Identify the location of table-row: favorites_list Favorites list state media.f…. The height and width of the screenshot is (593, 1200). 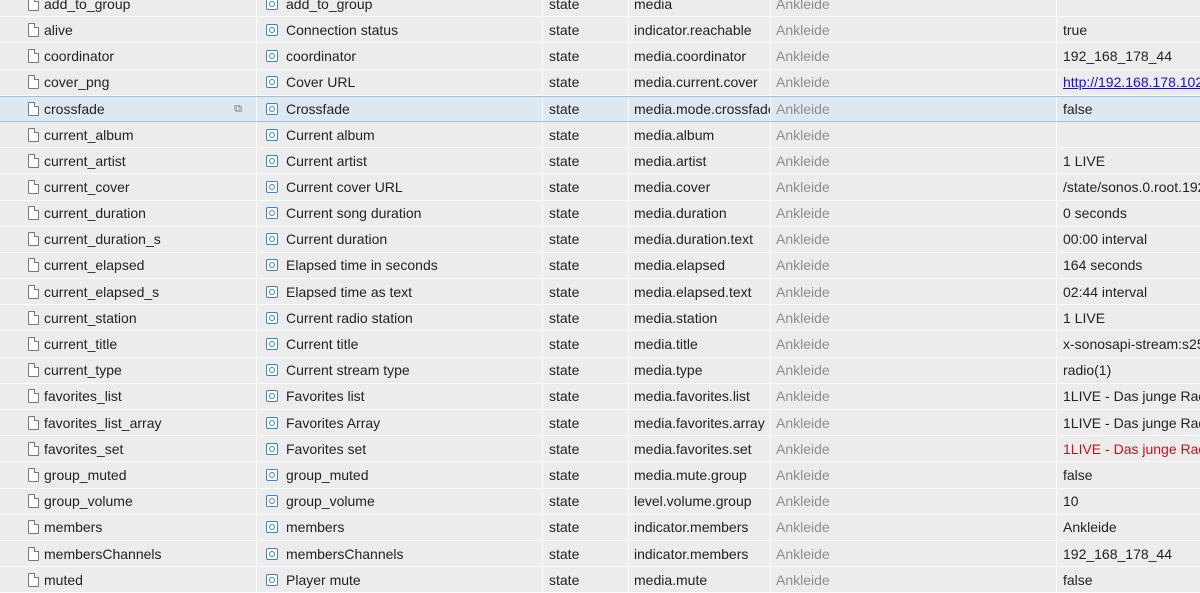
(600, 396).